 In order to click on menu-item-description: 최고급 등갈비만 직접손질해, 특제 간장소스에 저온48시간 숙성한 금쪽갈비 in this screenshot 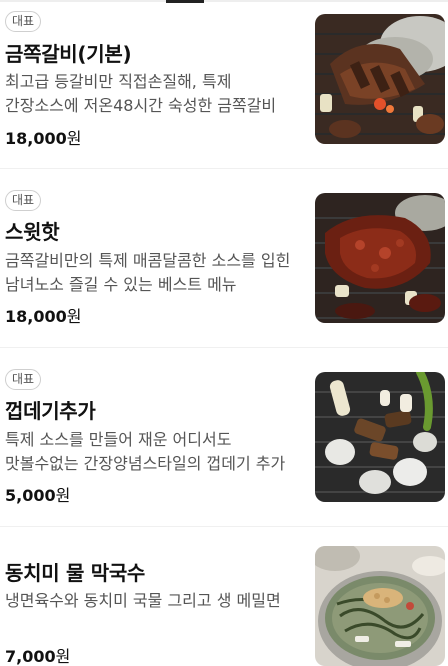, I will do `click(141, 93)`.